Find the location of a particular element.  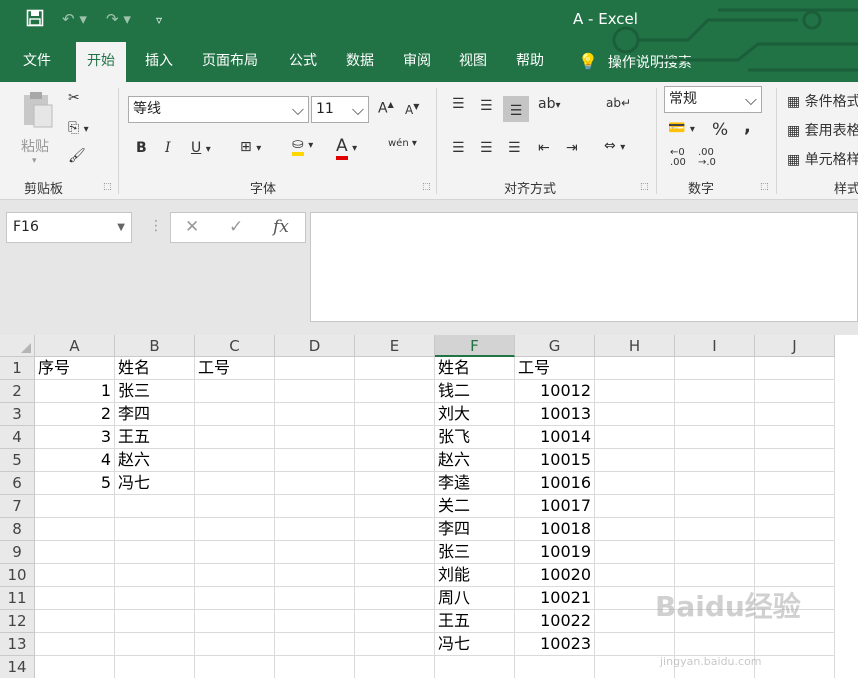

fill-color-icon: ⛀ ▾ is located at coordinates (302, 146).